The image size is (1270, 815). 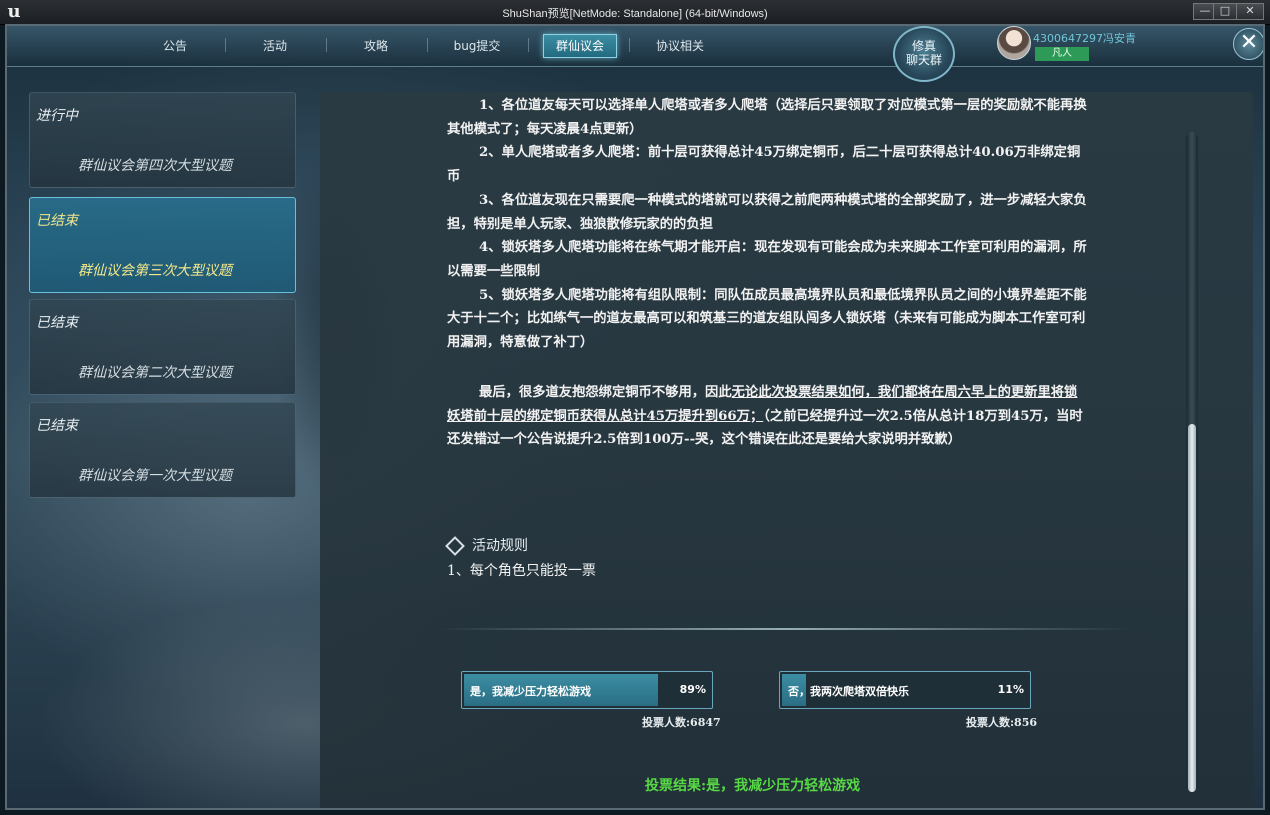 What do you see at coordinates (1225, 11) in the screenshot?
I see `maximize-button: □` at bounding box center [1225, 11].